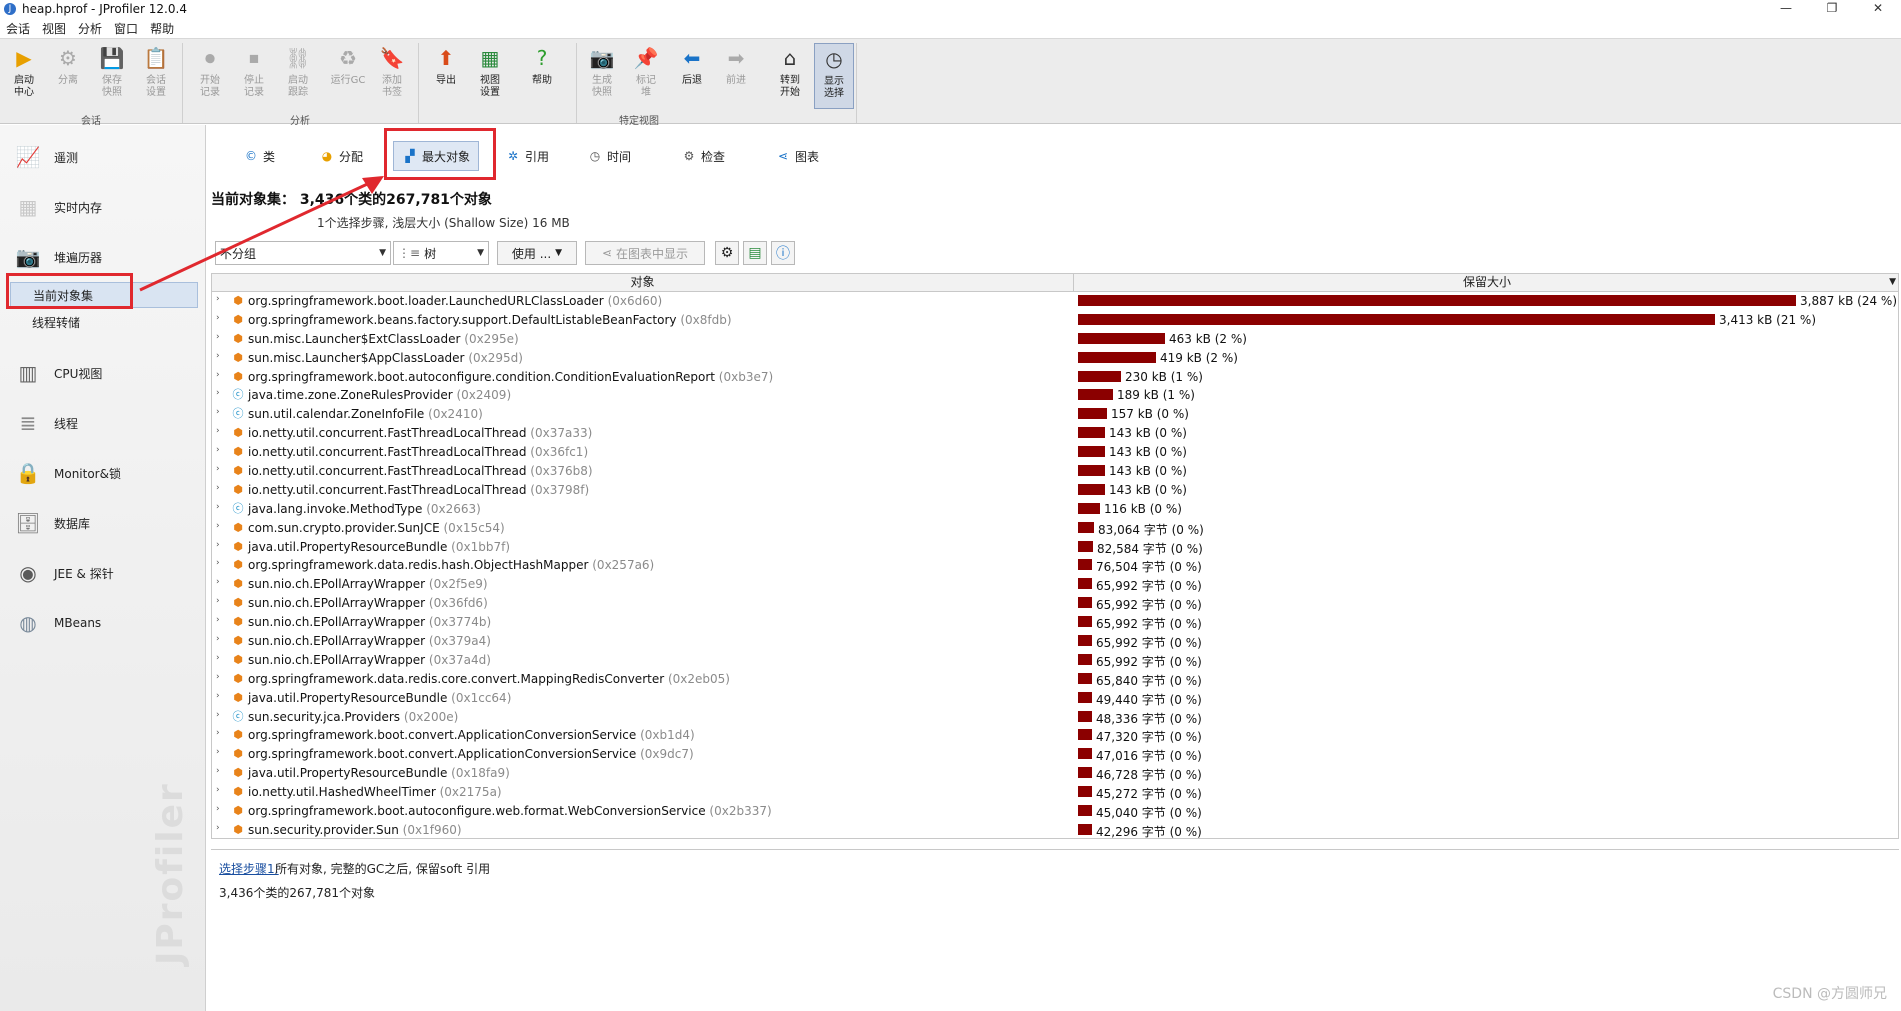 The image size is (1901, 1011). I want to click on view-mode-select: ⋮≡ 树 ▼, so click(441, 253).